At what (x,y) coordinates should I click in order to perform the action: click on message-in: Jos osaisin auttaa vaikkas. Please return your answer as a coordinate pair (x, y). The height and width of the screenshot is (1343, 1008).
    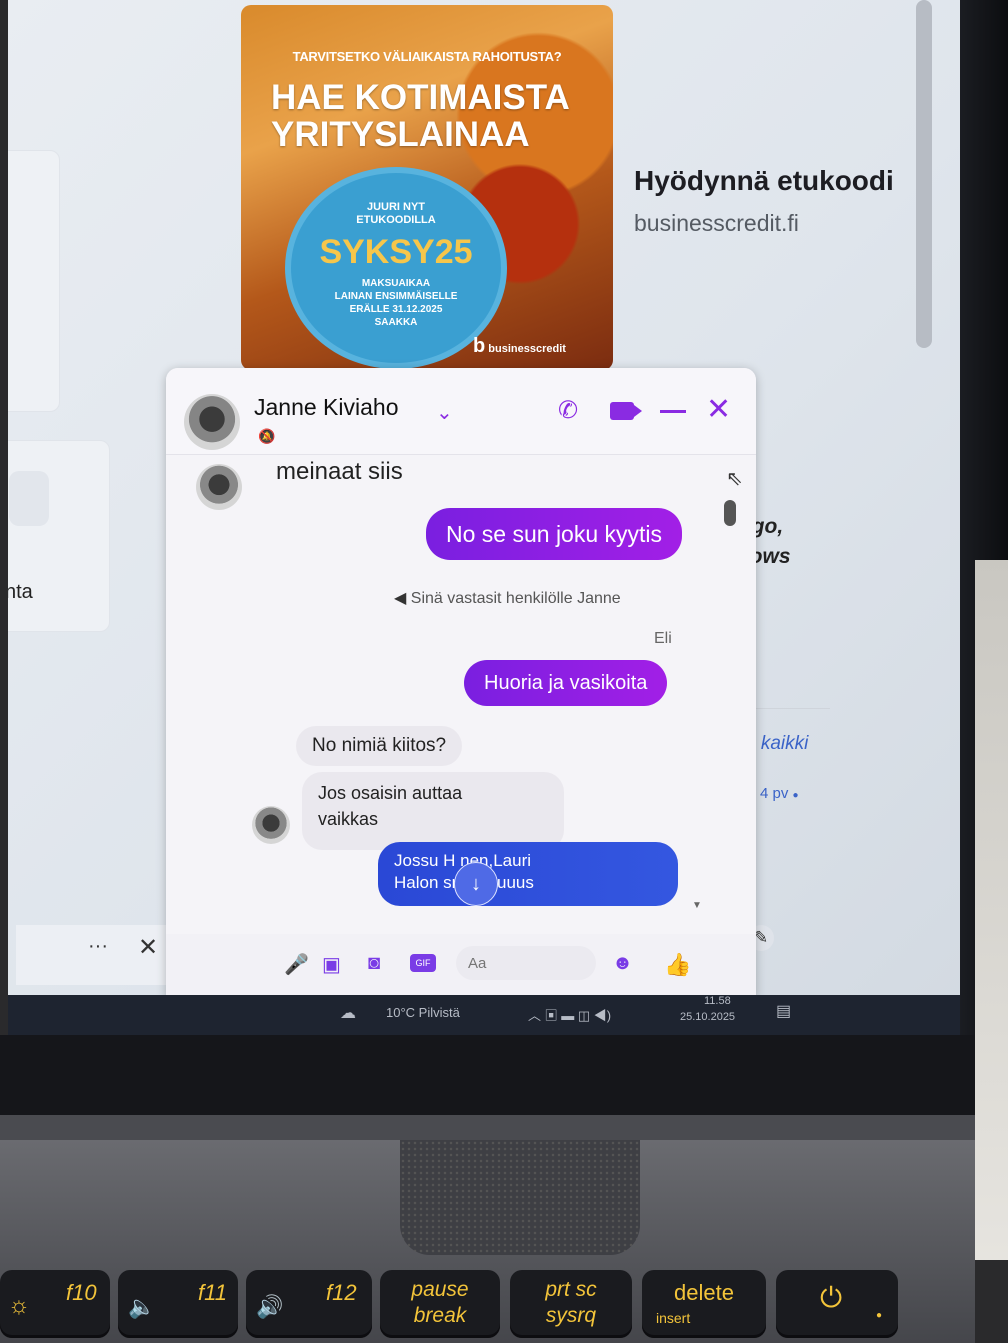
    Looking at the image, I should click on (433, 811).